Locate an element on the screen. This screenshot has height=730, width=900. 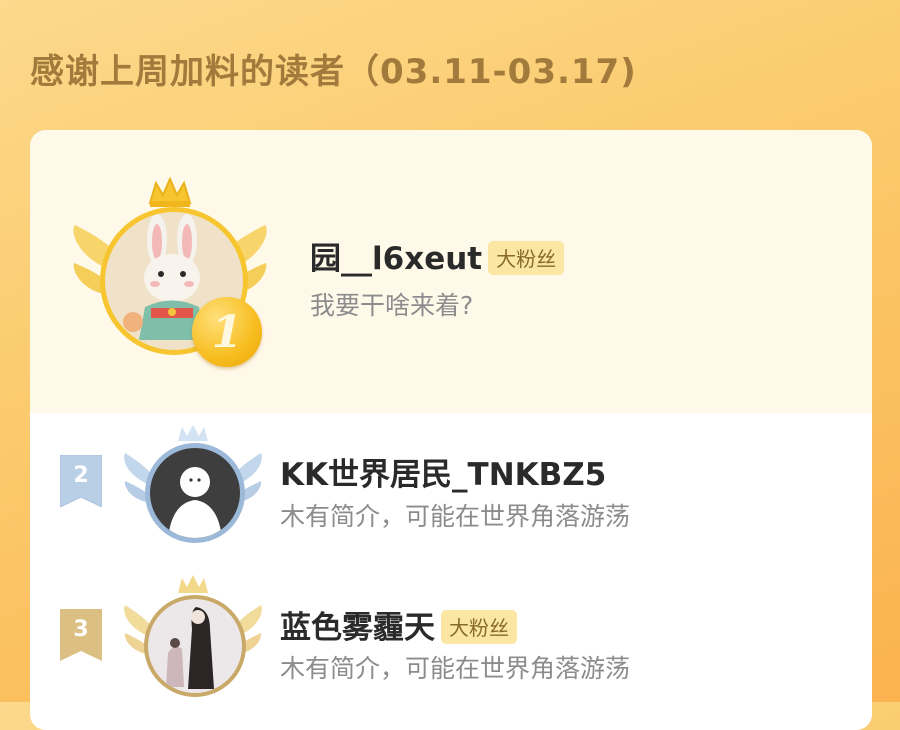
reader-3-bio: 木有简介，可能在世界角落游荡 is located at coordinates (455, 668).